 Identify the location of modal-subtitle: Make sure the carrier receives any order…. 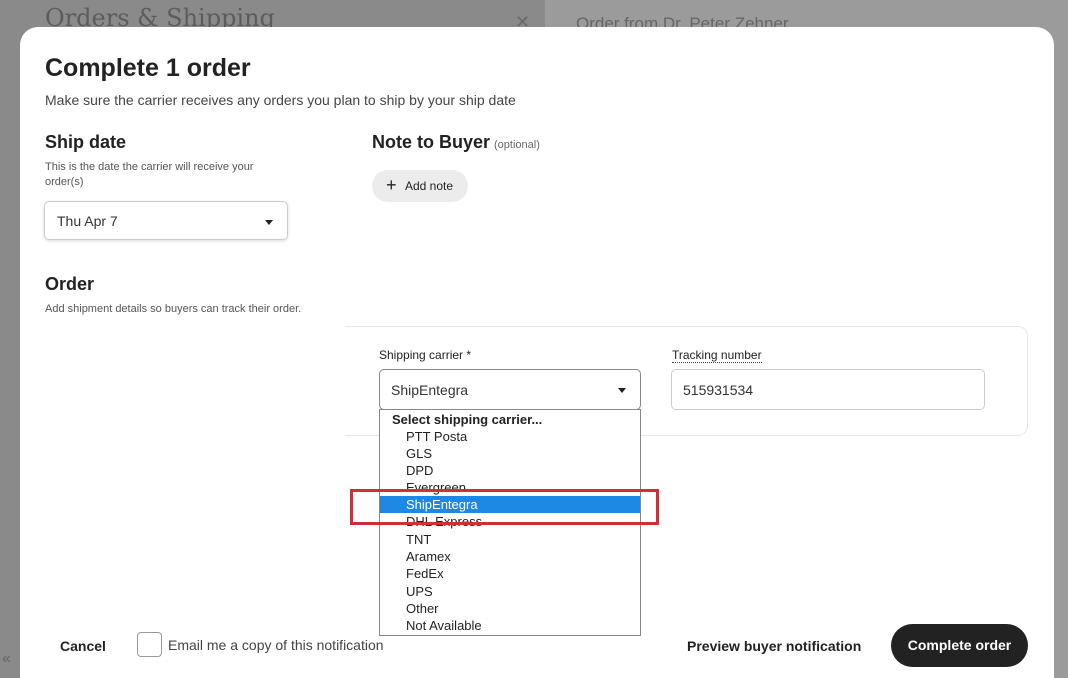
(280, 100).